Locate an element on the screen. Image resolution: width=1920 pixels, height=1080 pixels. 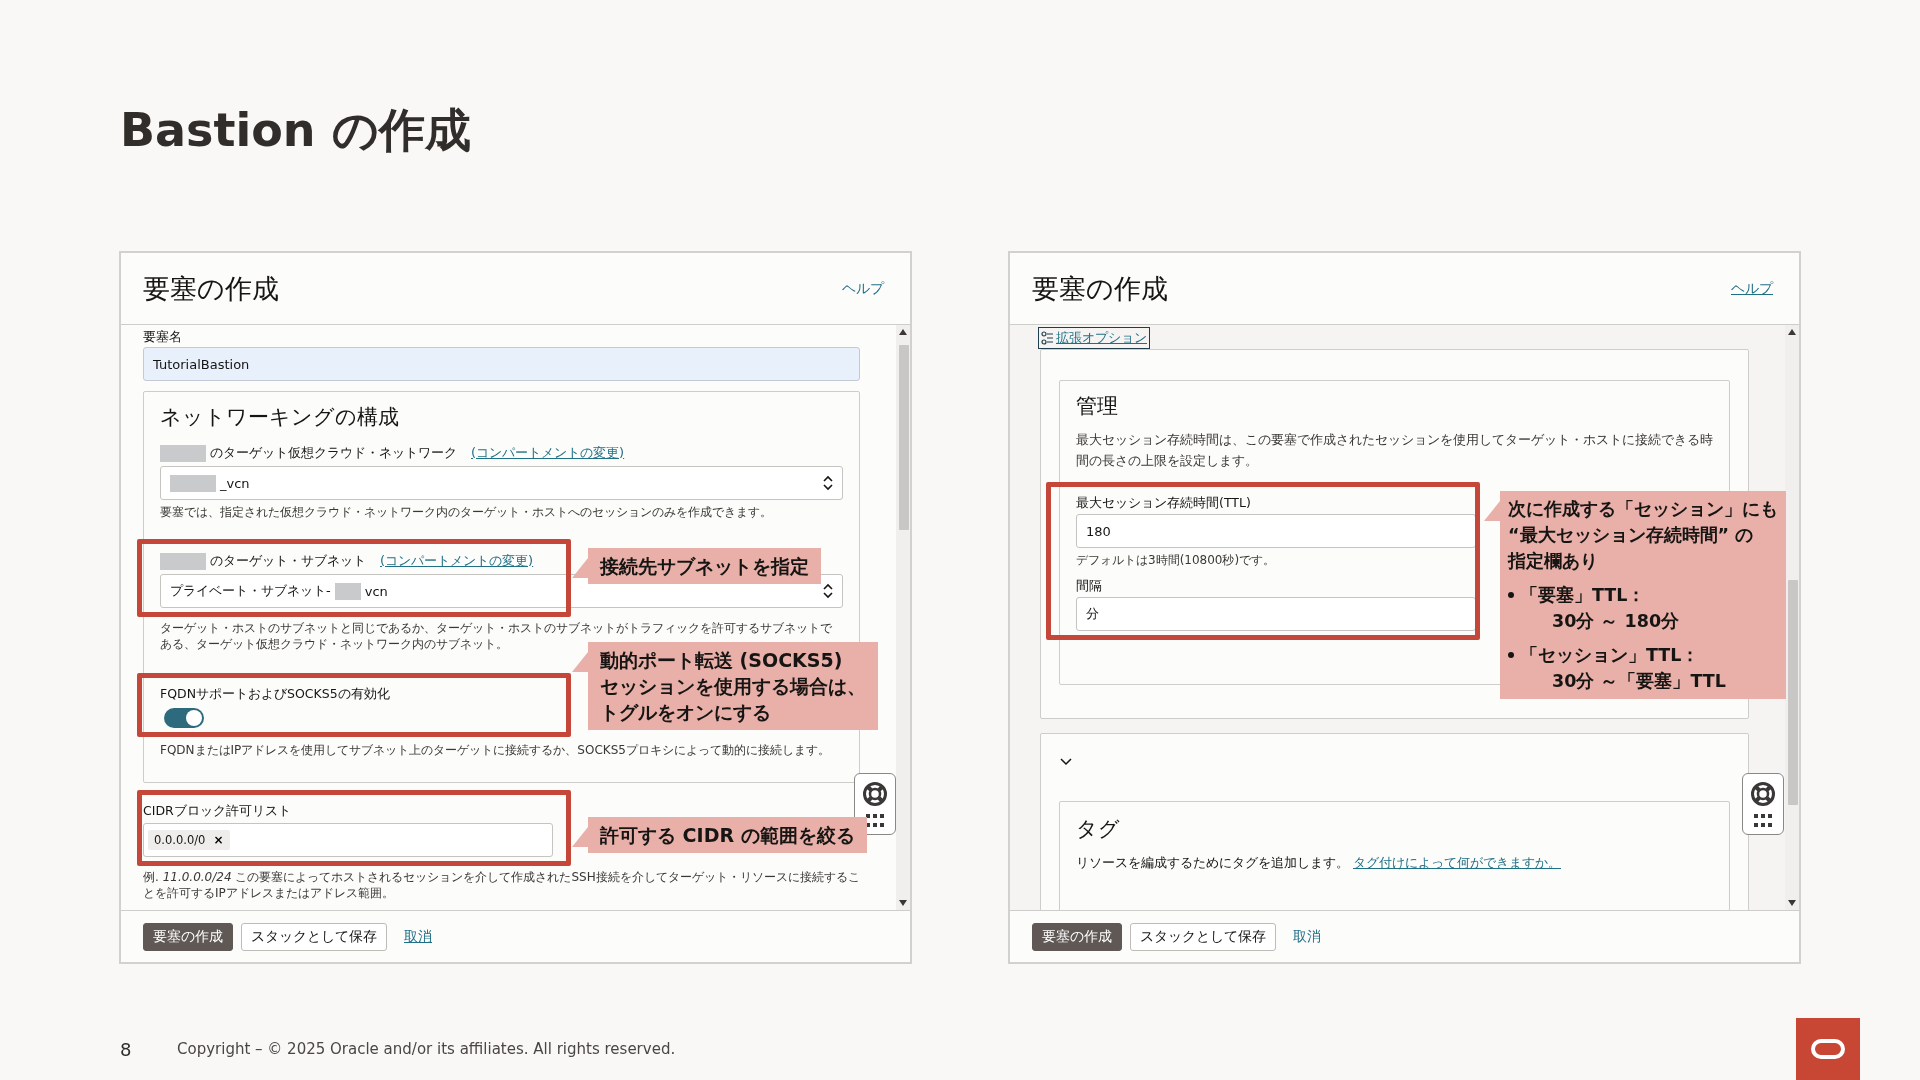
callout-tooltip: 動的ポート転送 (SOCKS5) セッションを使用する場合は、 トグルをオンにする is located at coordinates (725, 686).